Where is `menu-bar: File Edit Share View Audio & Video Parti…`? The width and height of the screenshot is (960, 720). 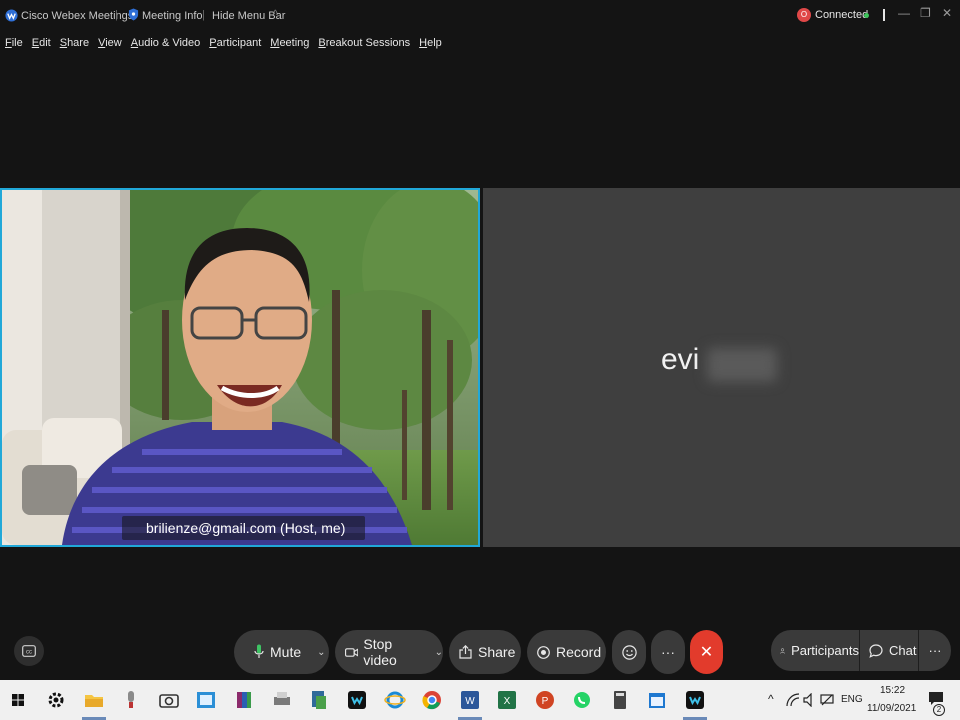
menu-bar: File Edit Share View Audio & Video Parti… is located at coordinates (223, 46).